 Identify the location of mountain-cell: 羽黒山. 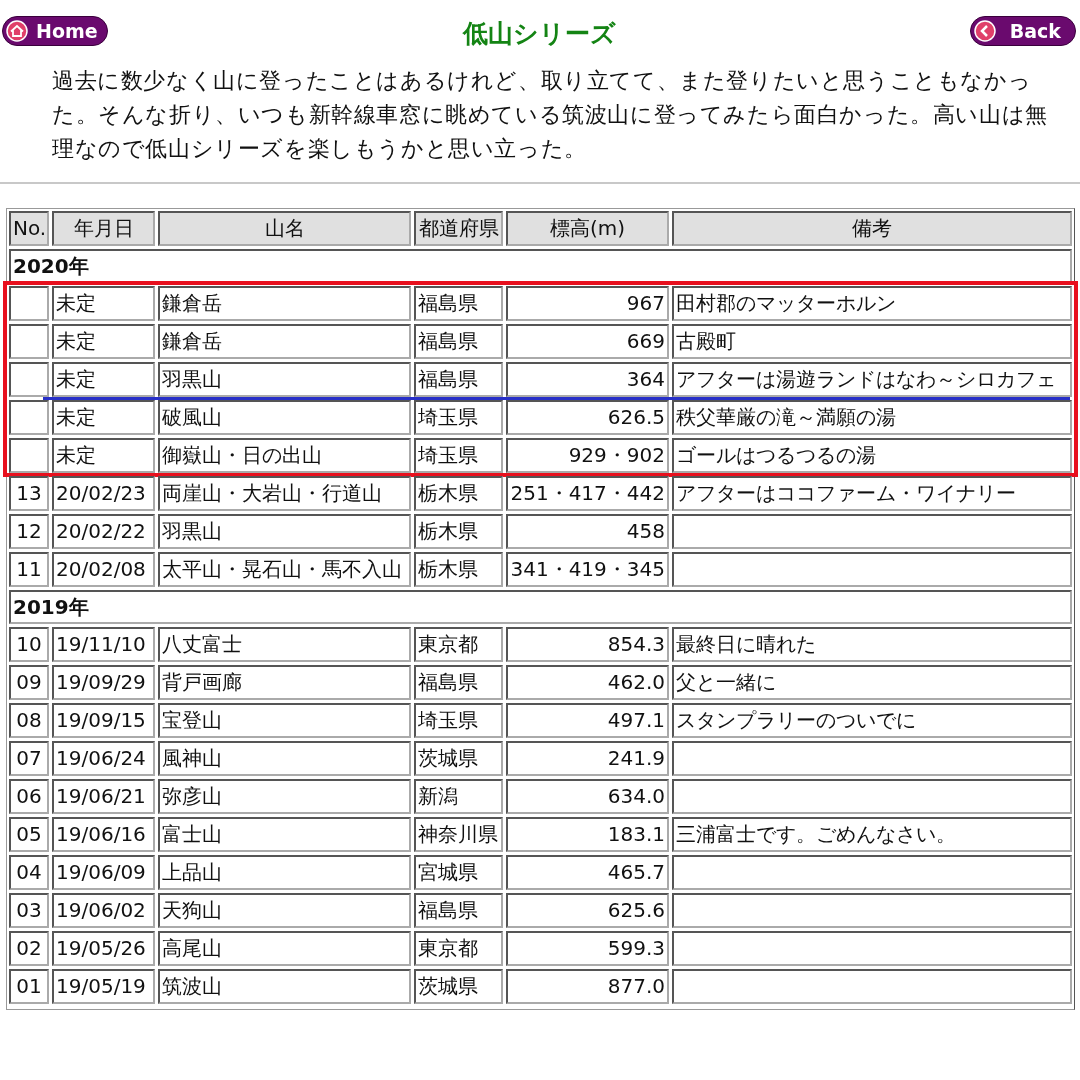
(284, 379).